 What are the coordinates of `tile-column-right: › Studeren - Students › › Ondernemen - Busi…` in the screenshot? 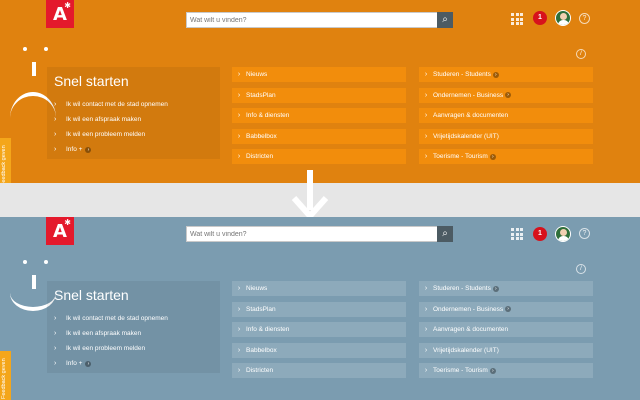 It's located at (506, 332).